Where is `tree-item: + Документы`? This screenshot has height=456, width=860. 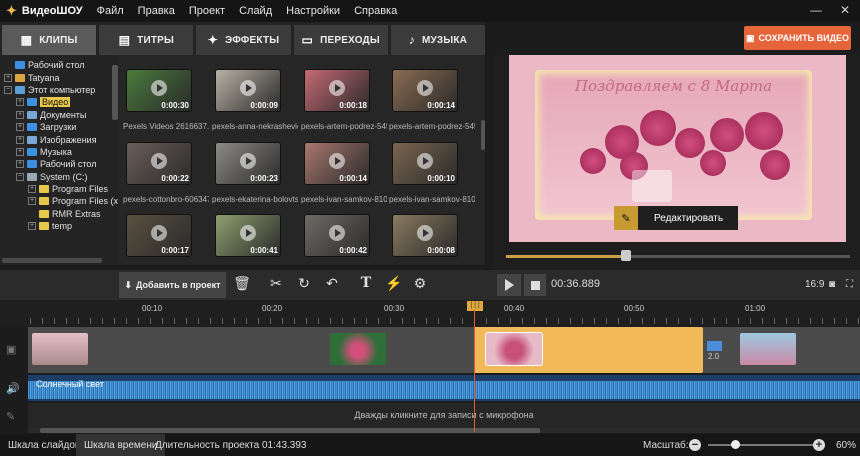 tree-item: + Документы is located at coordinates (59, 115).